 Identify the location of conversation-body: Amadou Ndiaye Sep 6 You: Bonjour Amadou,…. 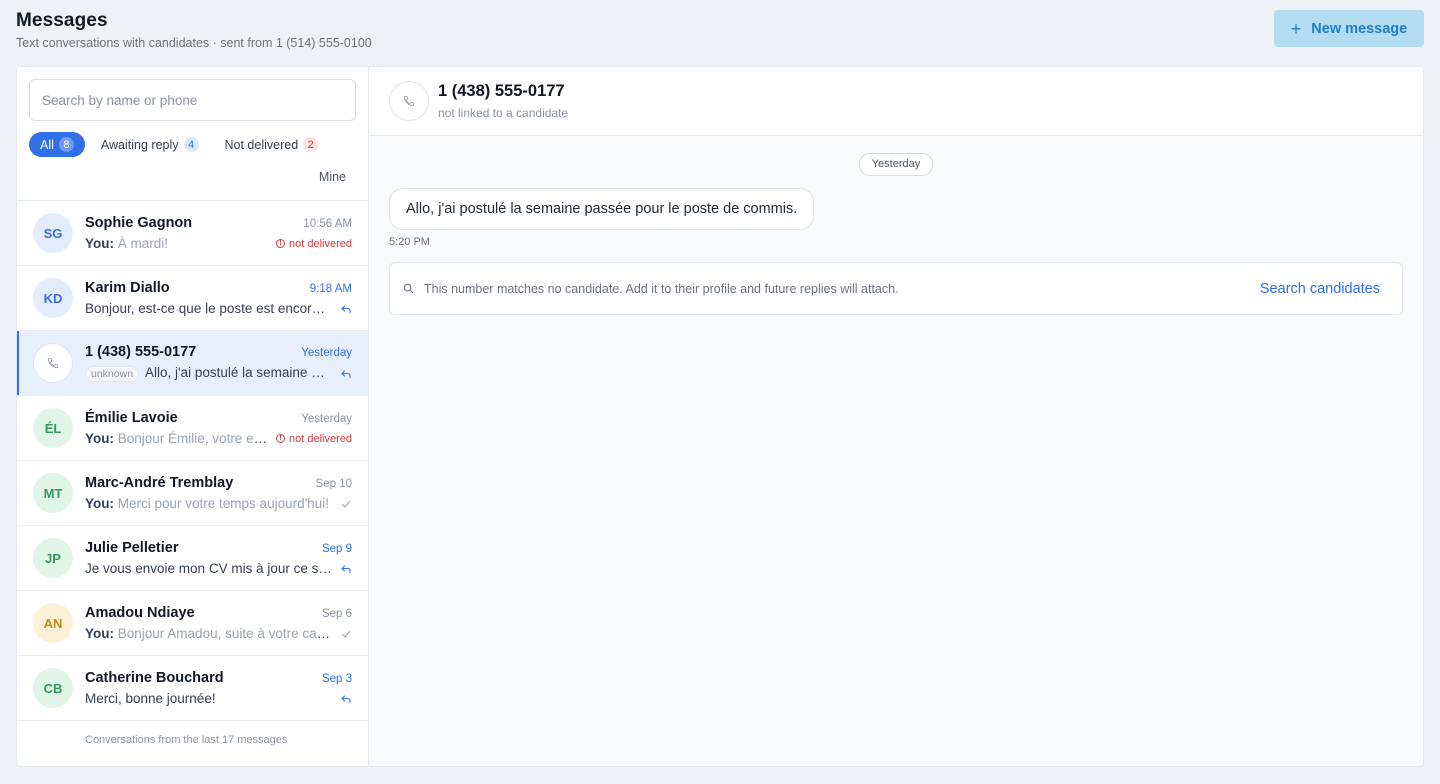
(218, 623).